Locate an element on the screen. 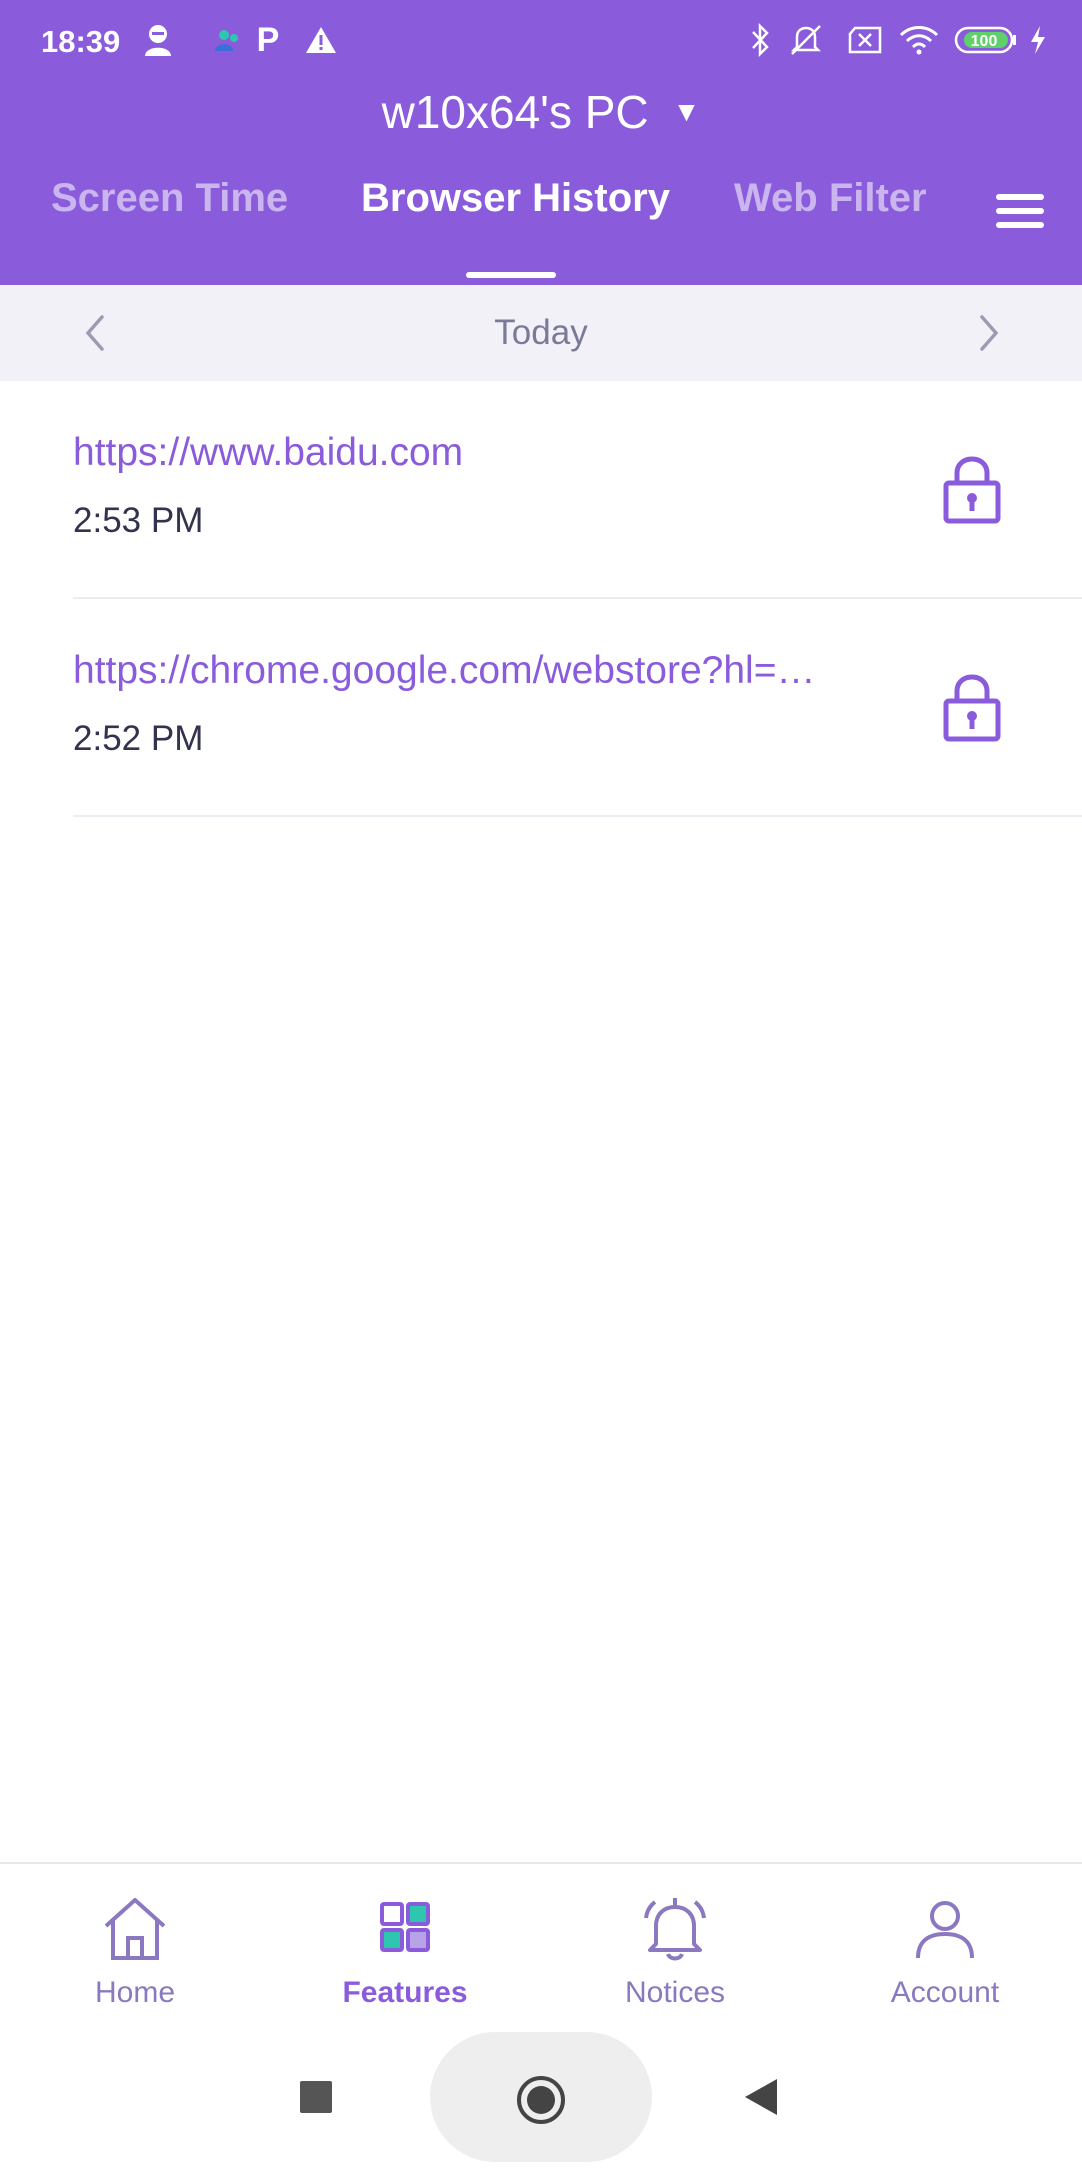 Image resolution: width=1082 pixels, height=2168 pixels. charging-icon is located at coordinates (1038, 40).